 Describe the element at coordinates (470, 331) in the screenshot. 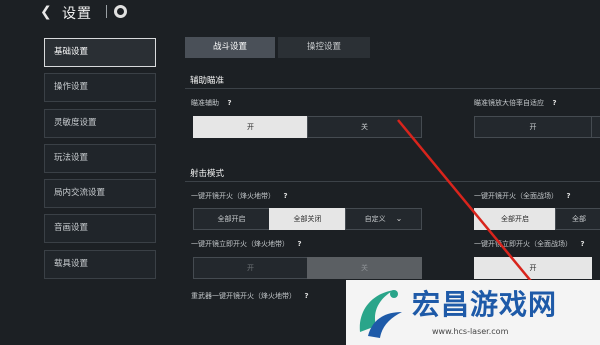

I see `watermark-url: www.hcs-laser.com` at that location.